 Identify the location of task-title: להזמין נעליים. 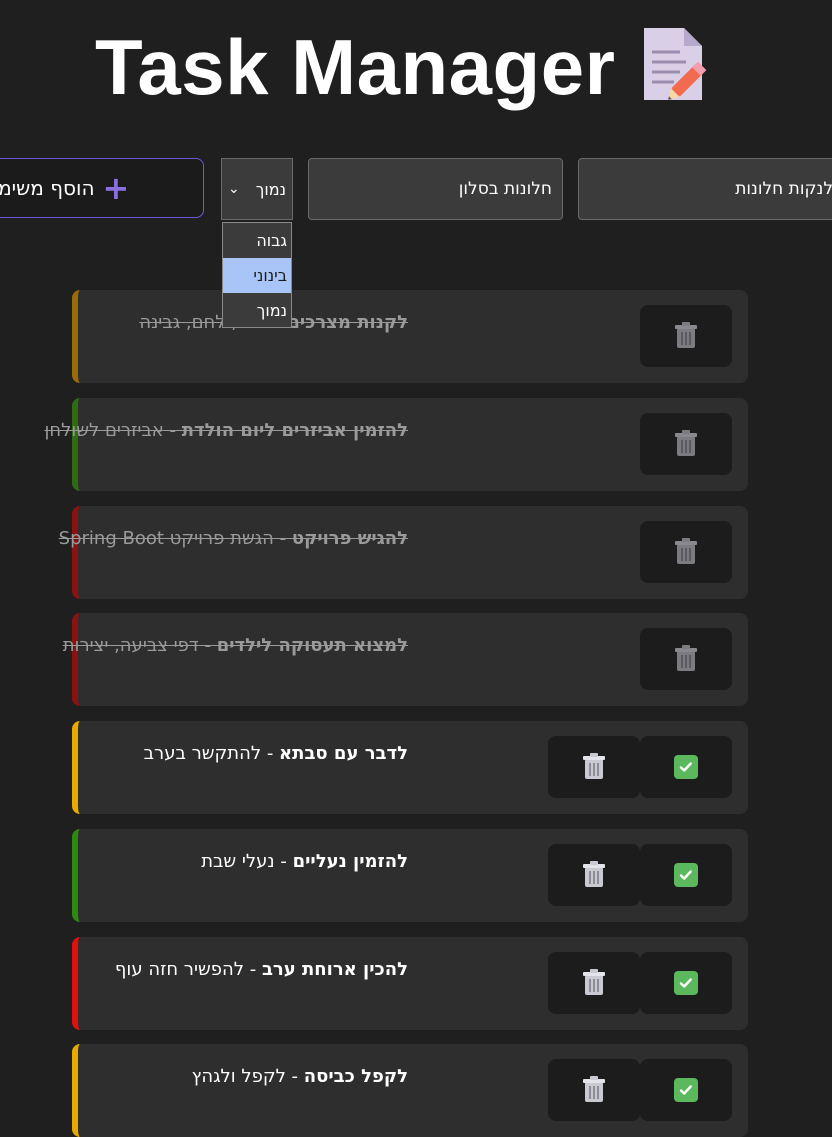
(350, 861).